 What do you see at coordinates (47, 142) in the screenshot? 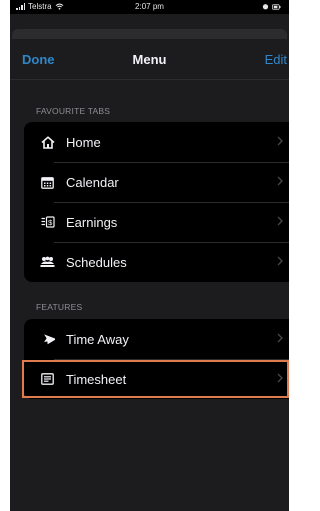
I see `home-icon` at bounding box center [47, 142].